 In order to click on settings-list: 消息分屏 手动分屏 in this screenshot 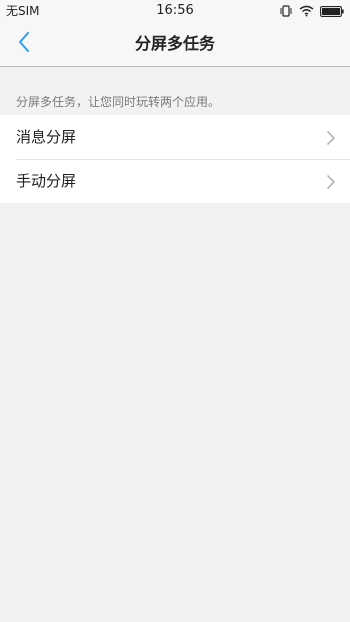, I will do `click(175, 159)`.